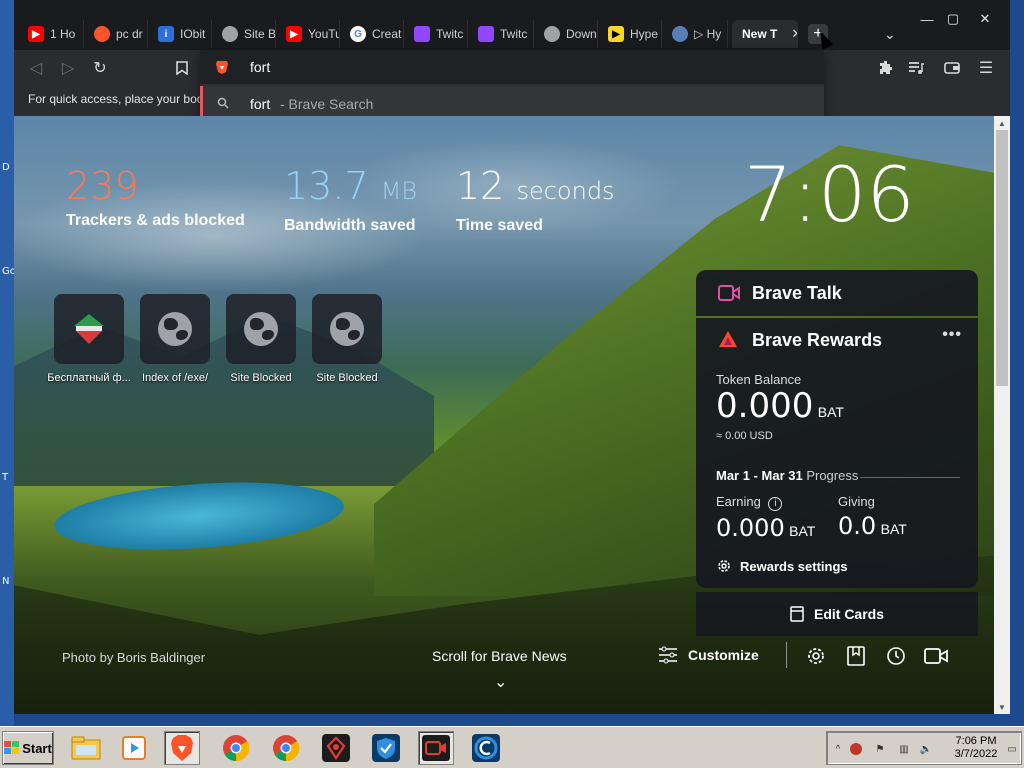 The width and height of the screenshot is (1024, 768). Describe the element at coordinates (324, 34) in the screenshot. I see `tab-label: YouTu` at that location.